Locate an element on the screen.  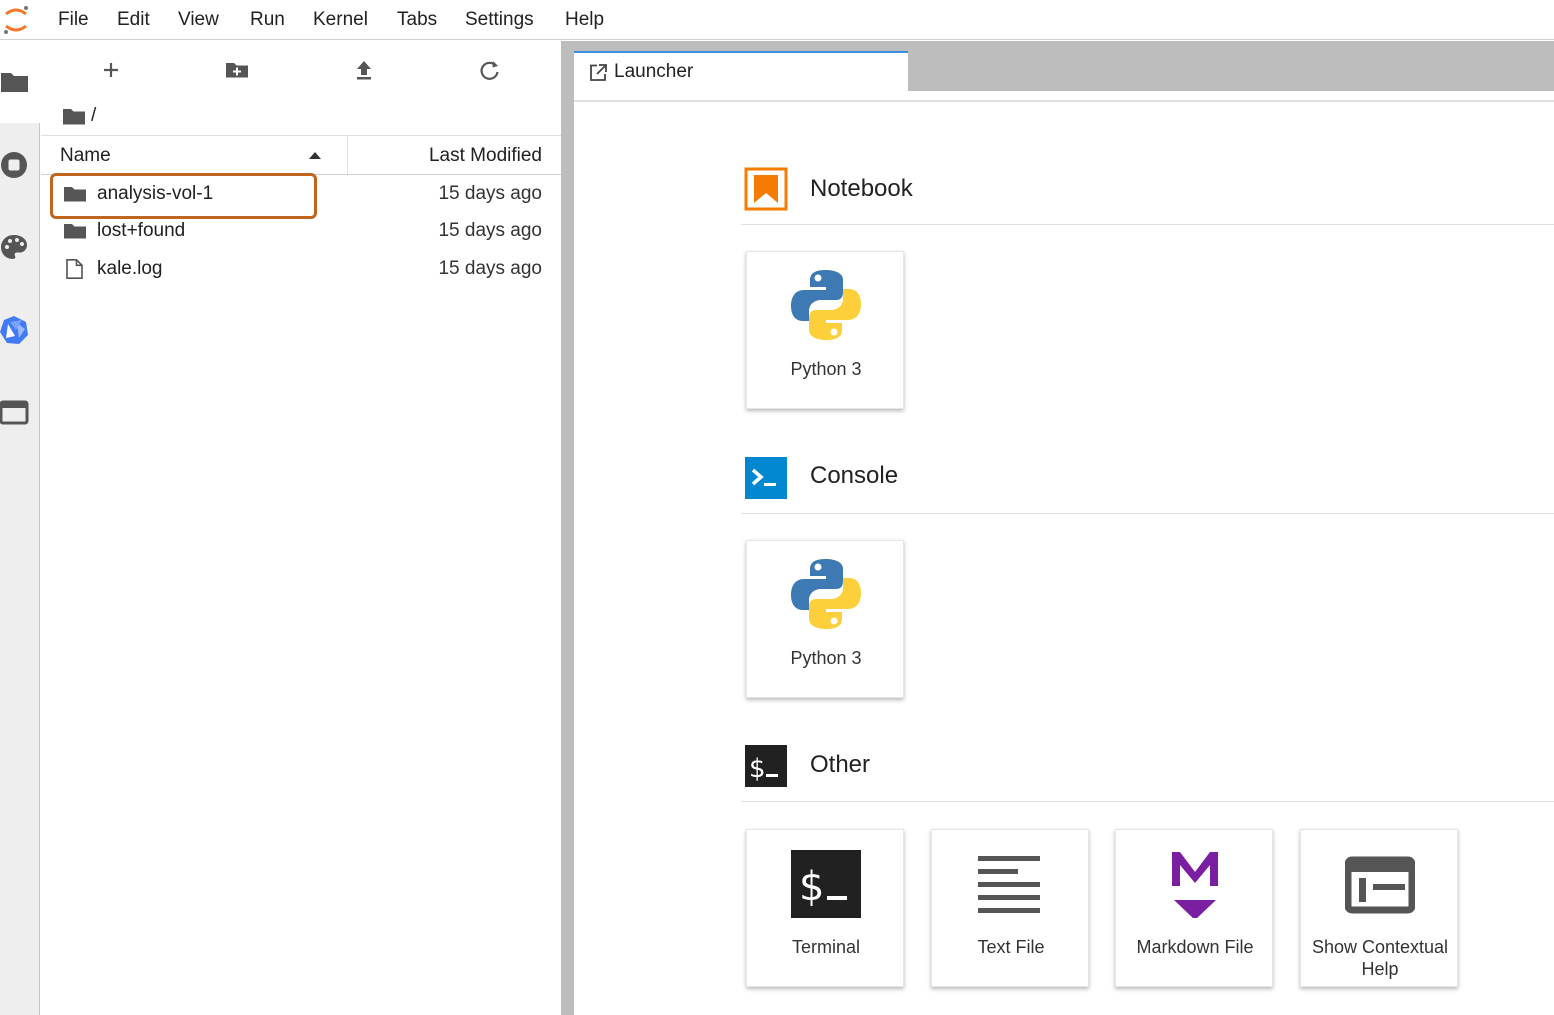
running-stop-icon is located at coordinates (16, 165).